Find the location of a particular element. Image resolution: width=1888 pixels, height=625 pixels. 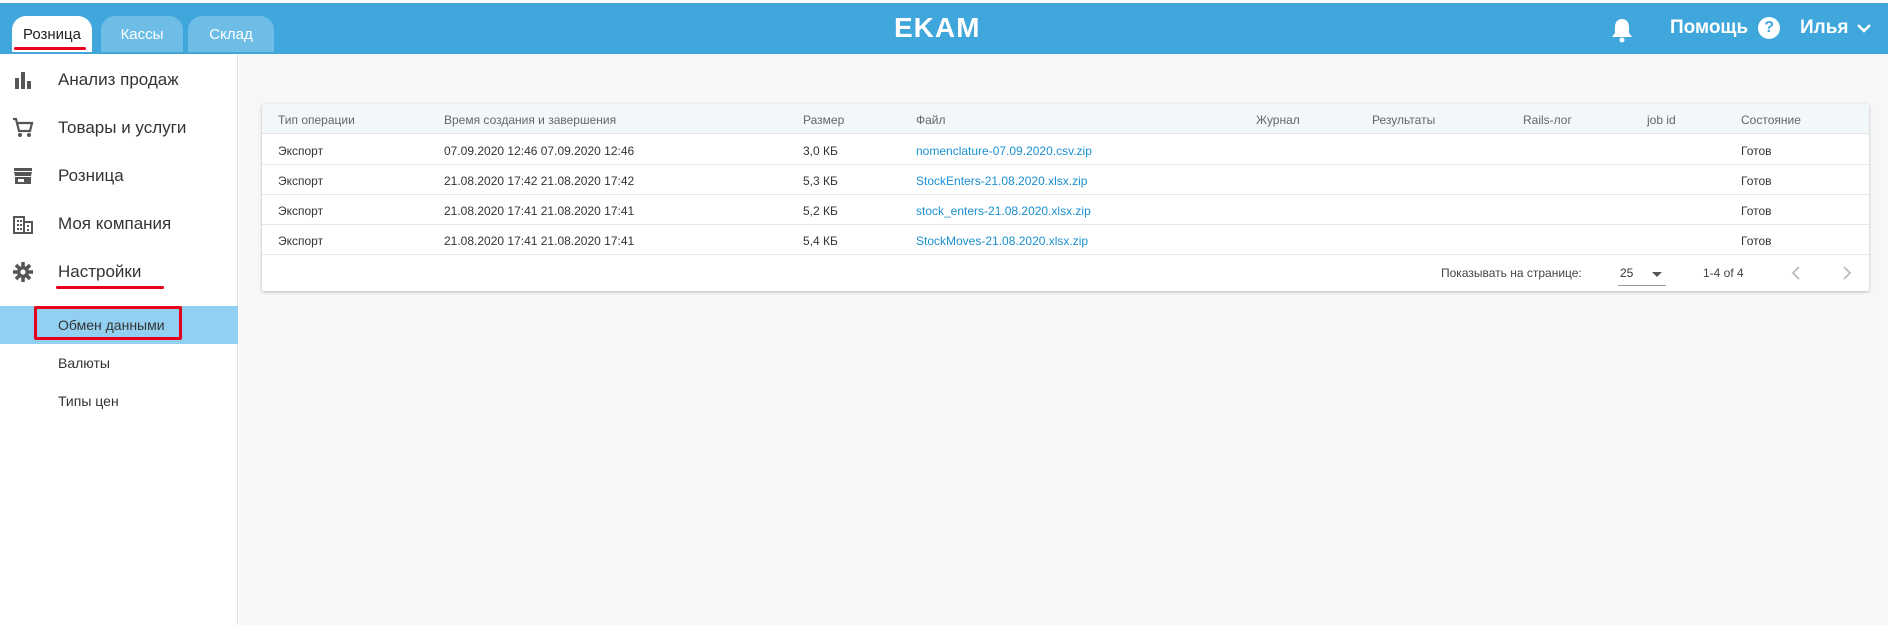

table-footer: Показывать на странице: 25 1-4 of 4 is located at coordinates (1065, 273).